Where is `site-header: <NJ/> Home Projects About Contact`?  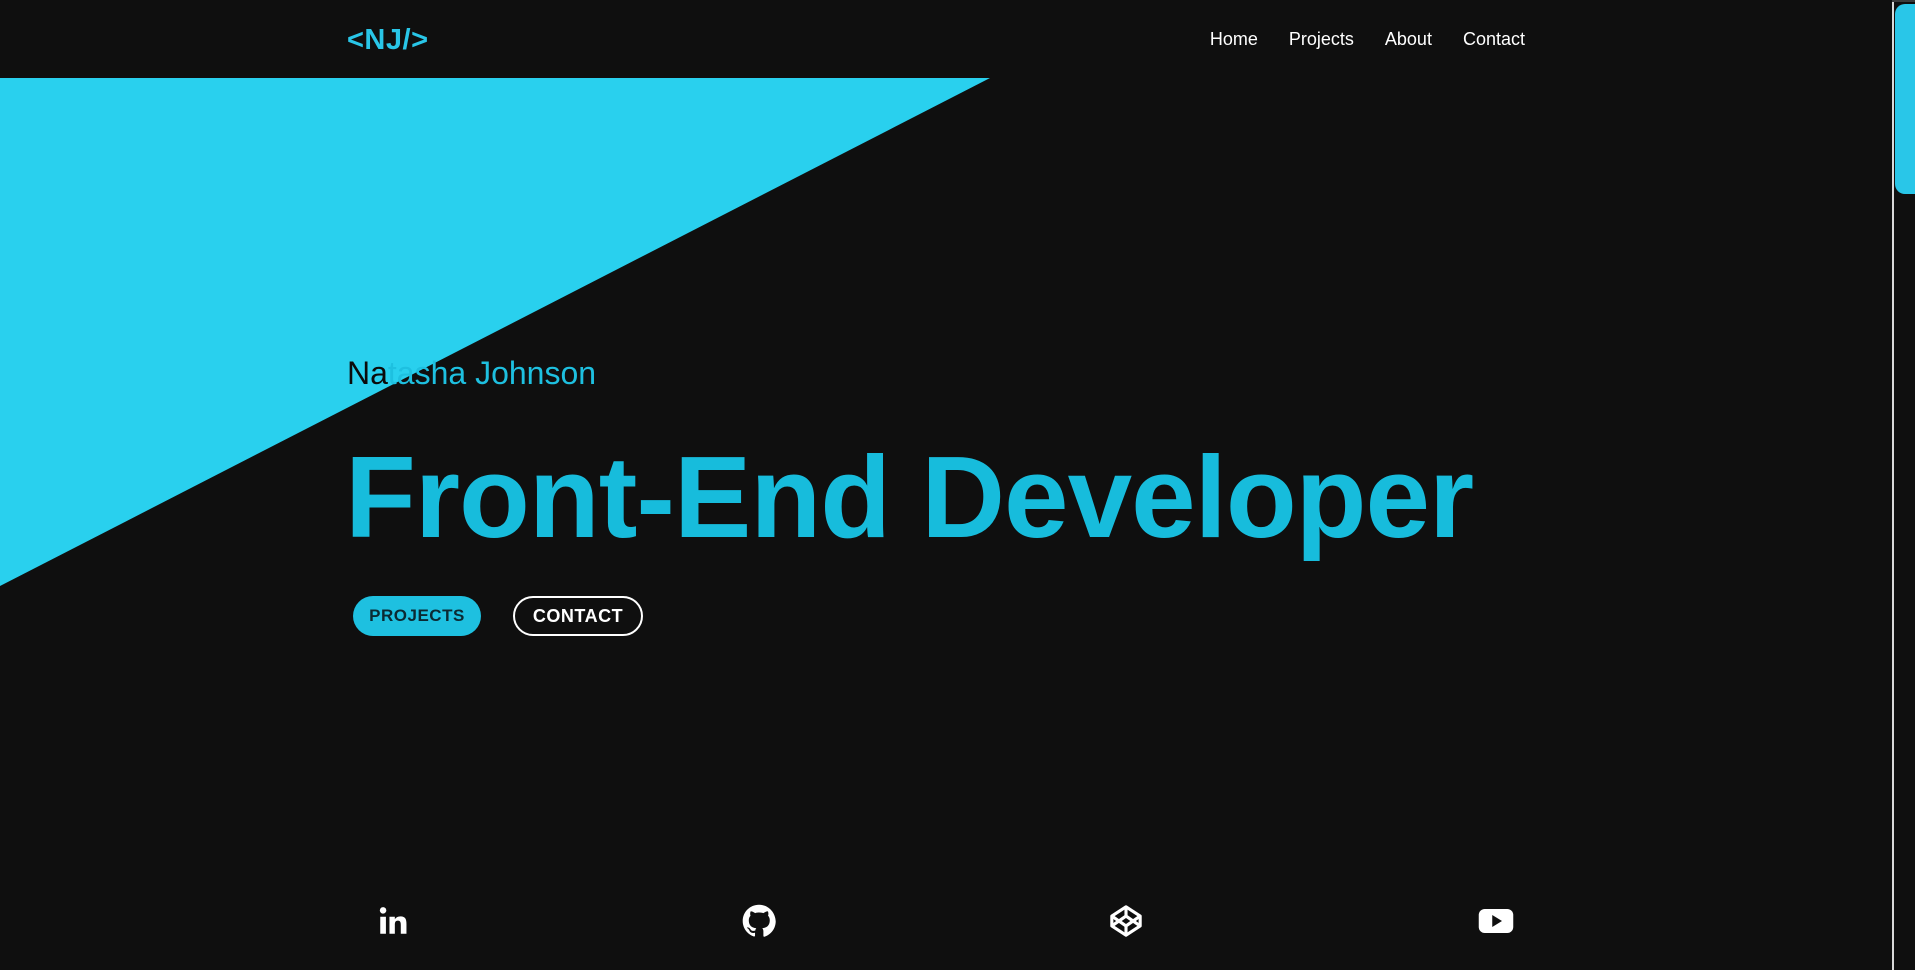 site-header: <NJ/> Home Projects About Contact is located at coordinates (946, 39).